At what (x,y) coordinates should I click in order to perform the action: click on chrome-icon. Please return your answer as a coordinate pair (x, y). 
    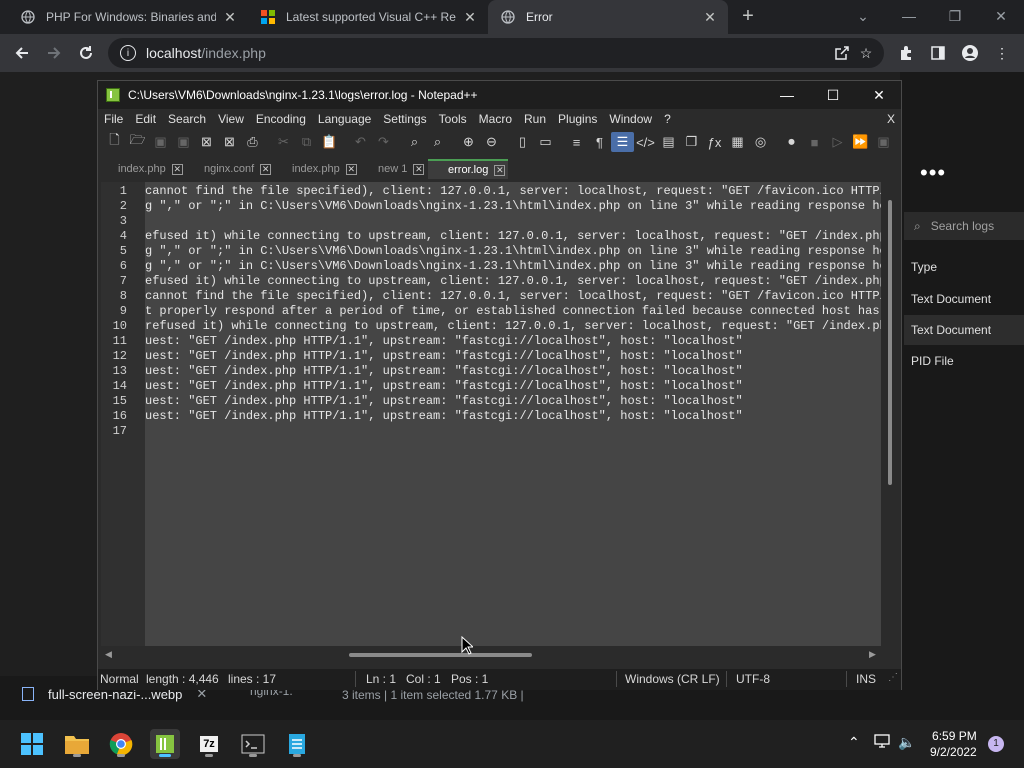
    Looking at the image, I should click on (121, 744).